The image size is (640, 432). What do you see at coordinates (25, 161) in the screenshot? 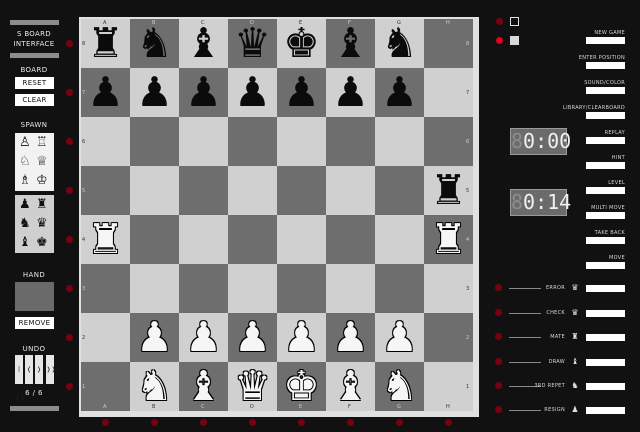
I see `spawn-white-knight-icon: ♘` at bounding box center [25, 161].